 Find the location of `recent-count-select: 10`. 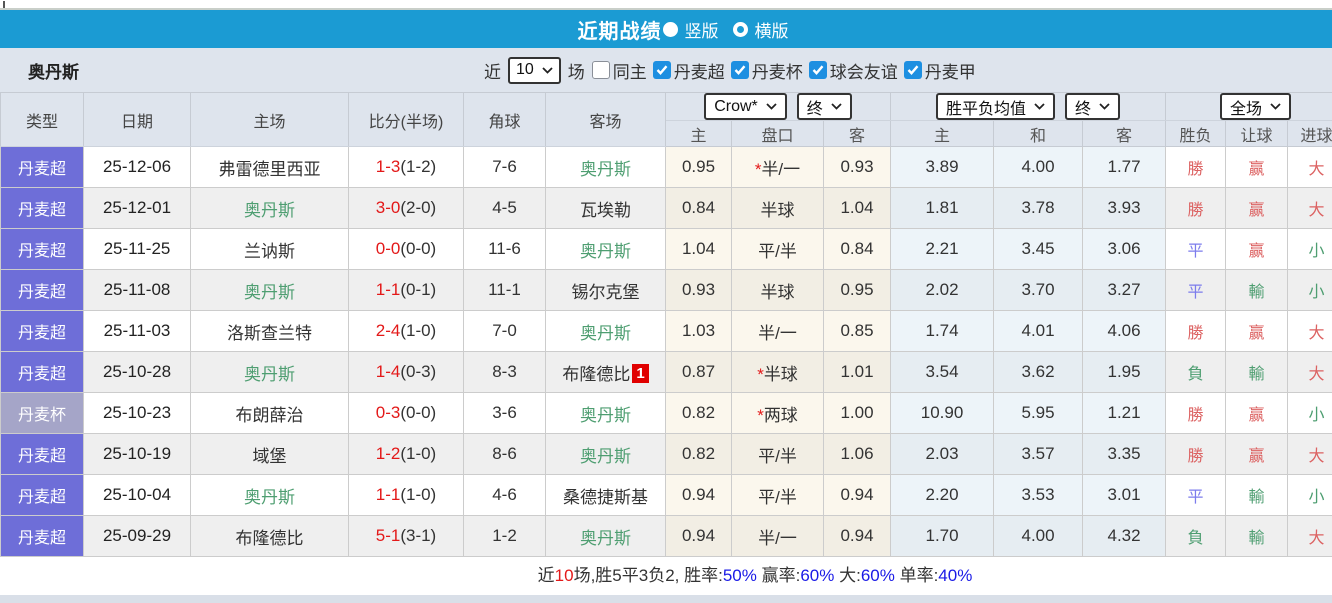

recent-count-select: 10 is located at coordinates (534, 70).